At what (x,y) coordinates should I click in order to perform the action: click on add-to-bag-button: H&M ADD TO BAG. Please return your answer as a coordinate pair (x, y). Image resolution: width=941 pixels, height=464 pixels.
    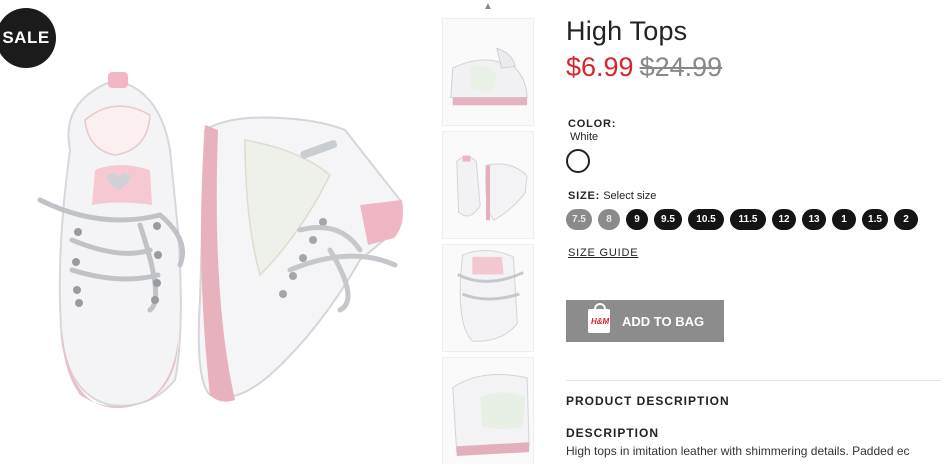
    Looking at the image, I should click on (645, 321).